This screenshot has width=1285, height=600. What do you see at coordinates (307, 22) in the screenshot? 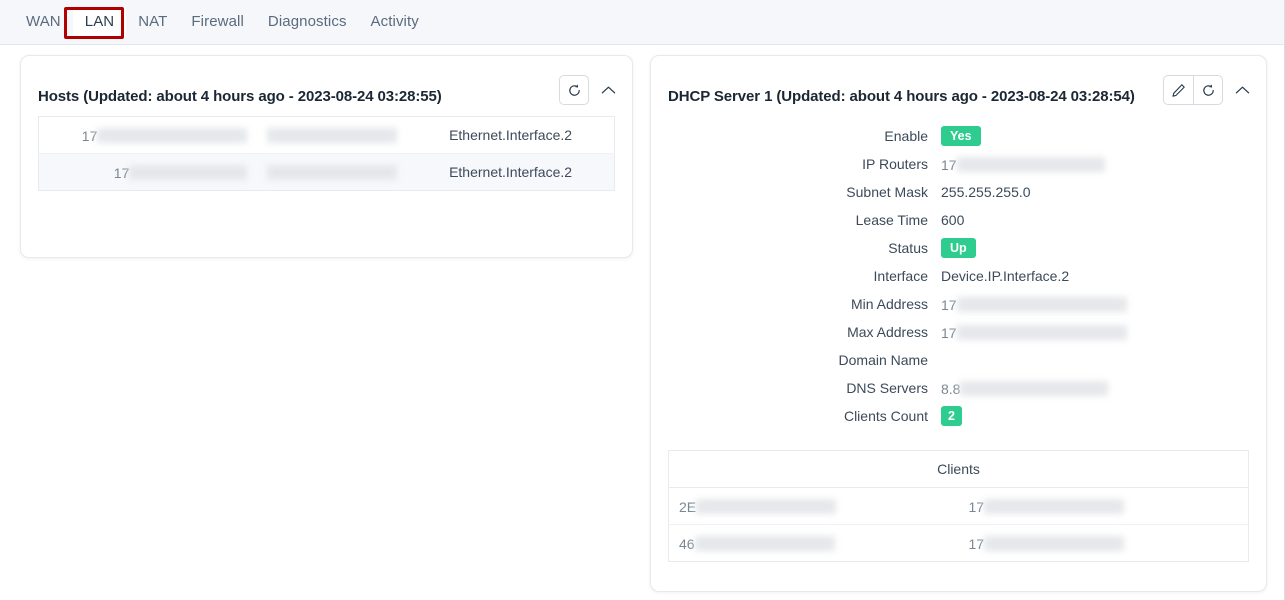
I see `tab-diagnostics: Diagnostics` at bounding box center [307, 22].